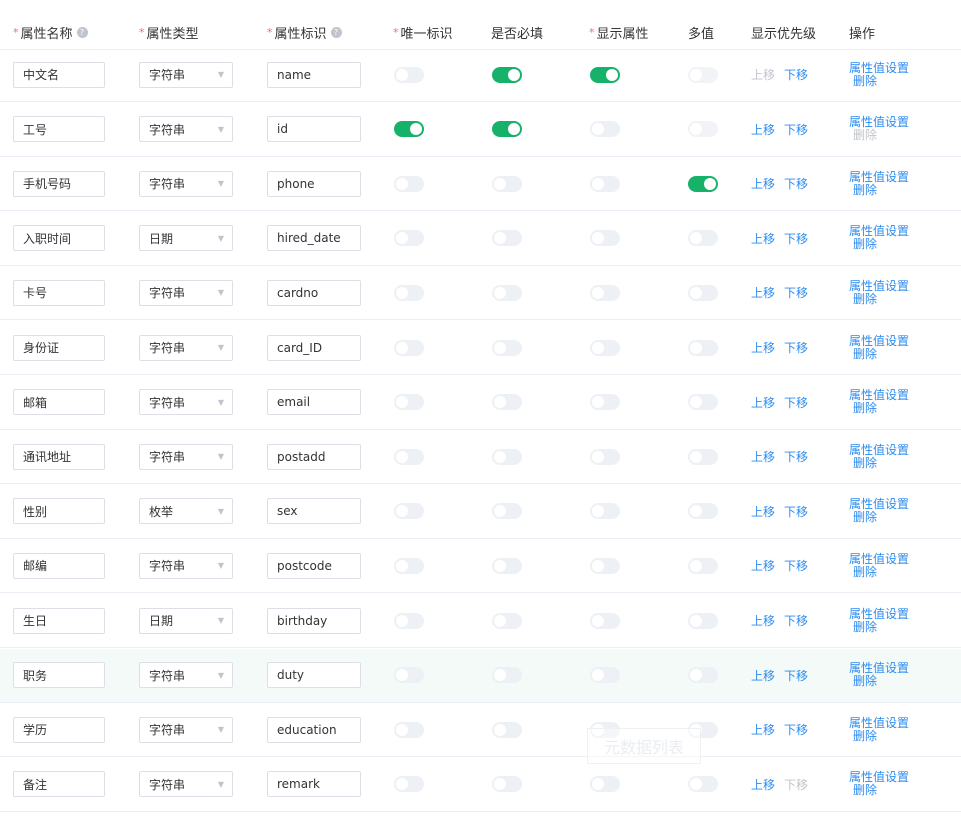 This screenshot has width=961, height=824. I want to click on attr-key-input: cardno, so click(314, 292).